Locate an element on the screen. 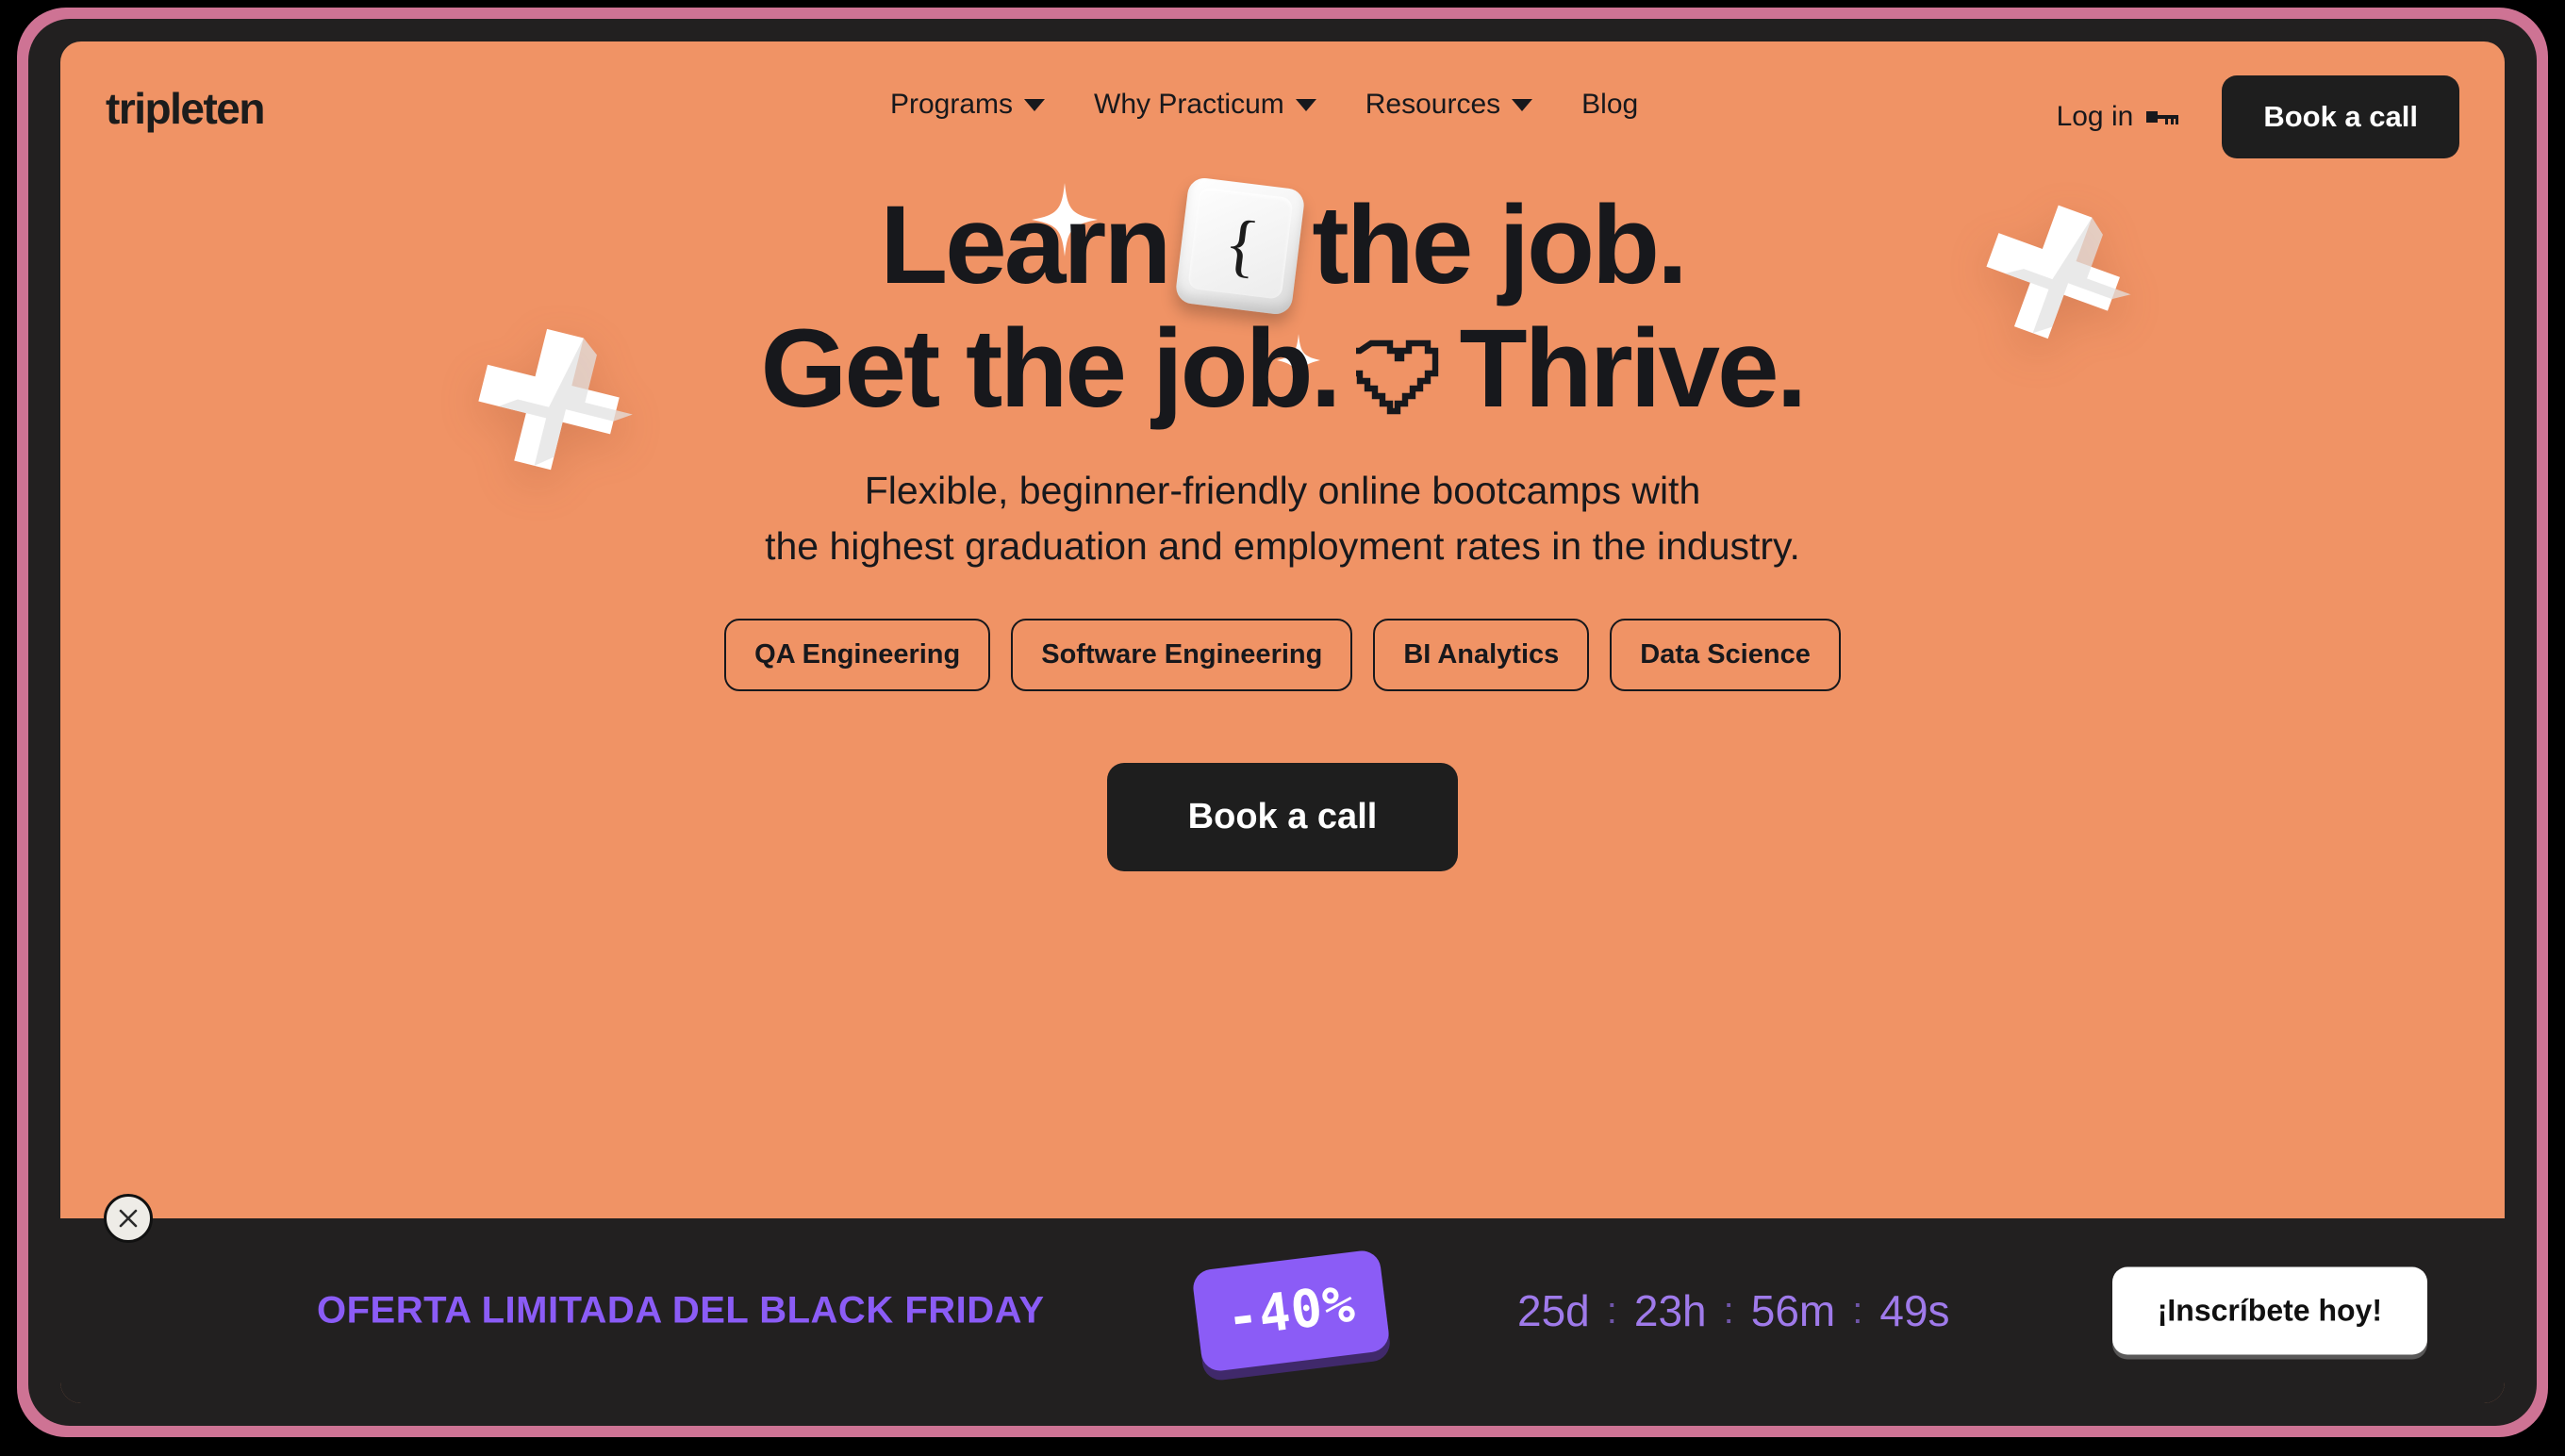  close-icon is located at coordinates (128, 1218).